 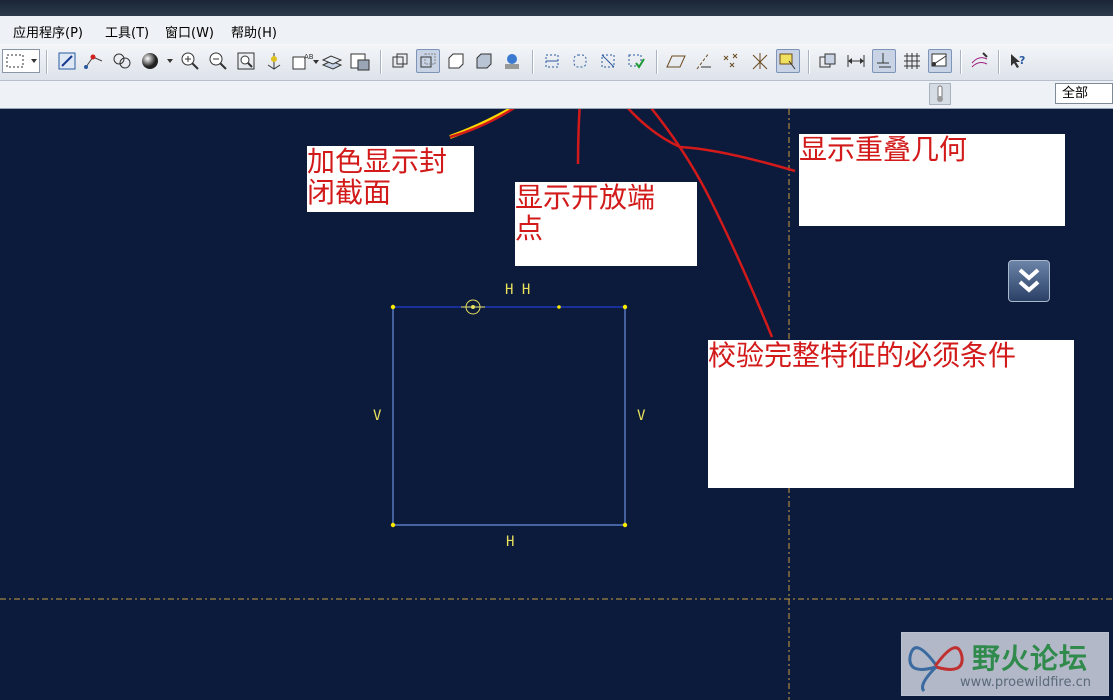 What do you see at coordinates (732, 61) in the screenshot?
I see `point-display-icon` at bounding box center [732, 61].